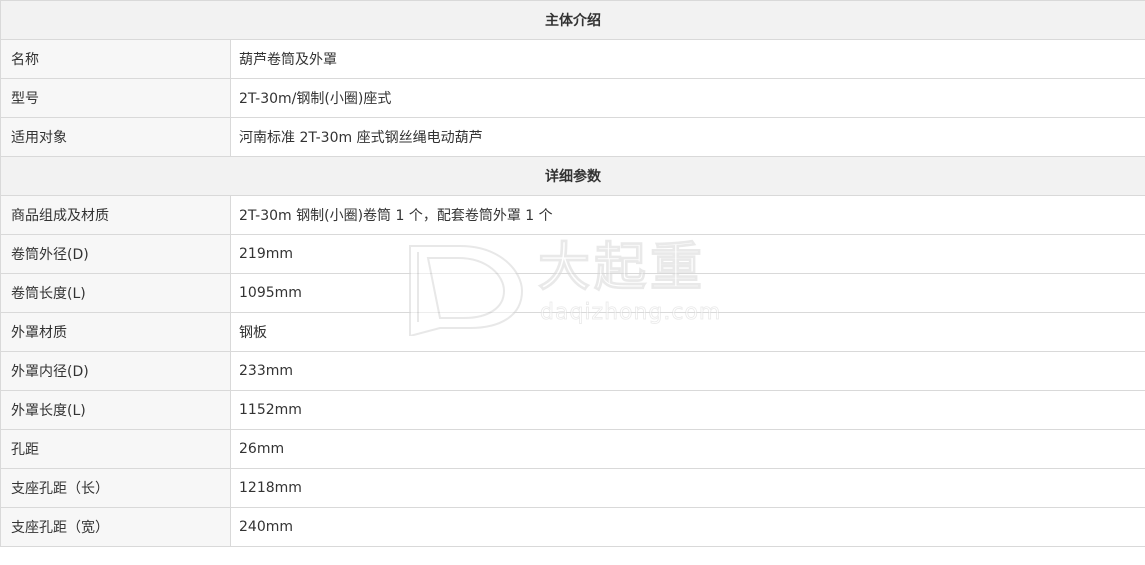 Image resolution: width=1145 pixels, height=565 pixels. I want to click on table-row: 适用对象 河南标准 2T-30m 座式钢丝绳电动葫芦, so click(572, 137).